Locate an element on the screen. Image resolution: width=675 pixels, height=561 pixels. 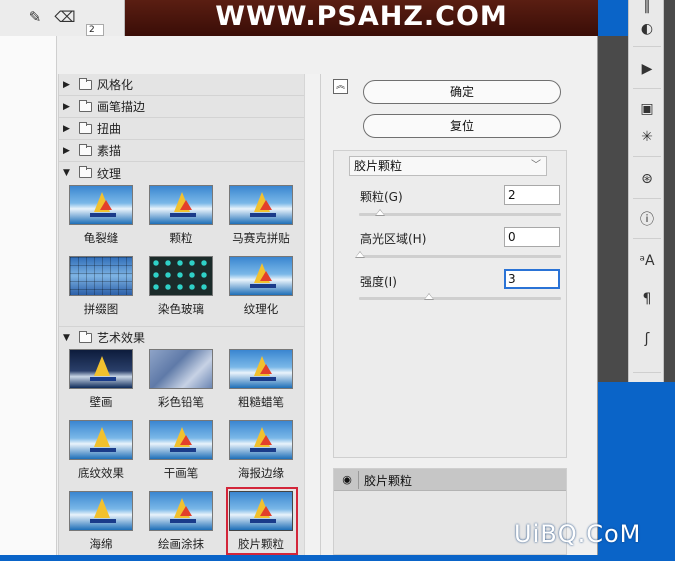
intensity-slider-track is located at coordinates (460, 298).